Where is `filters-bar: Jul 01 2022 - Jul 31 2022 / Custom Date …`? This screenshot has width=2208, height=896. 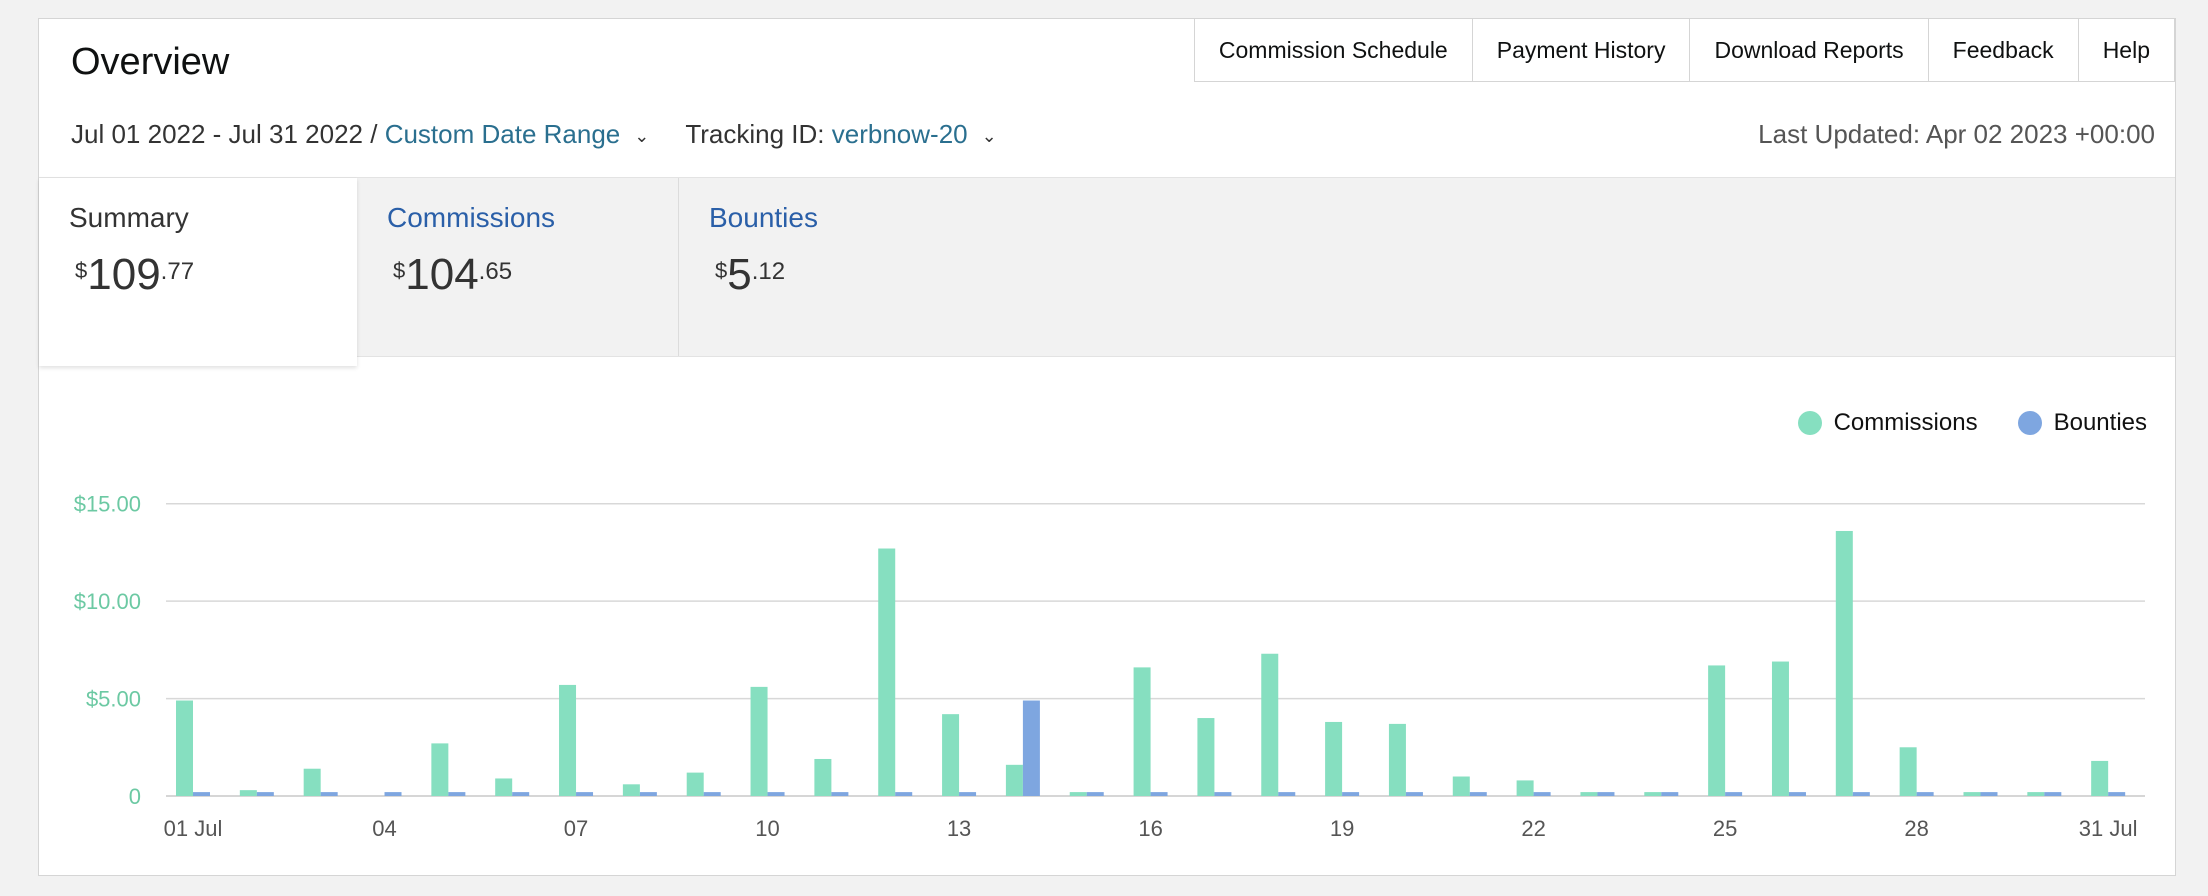 filters-bar: Jul 01 2022 - Jul 31 2022 / Custom Date … is located at coordinates (534, 134).